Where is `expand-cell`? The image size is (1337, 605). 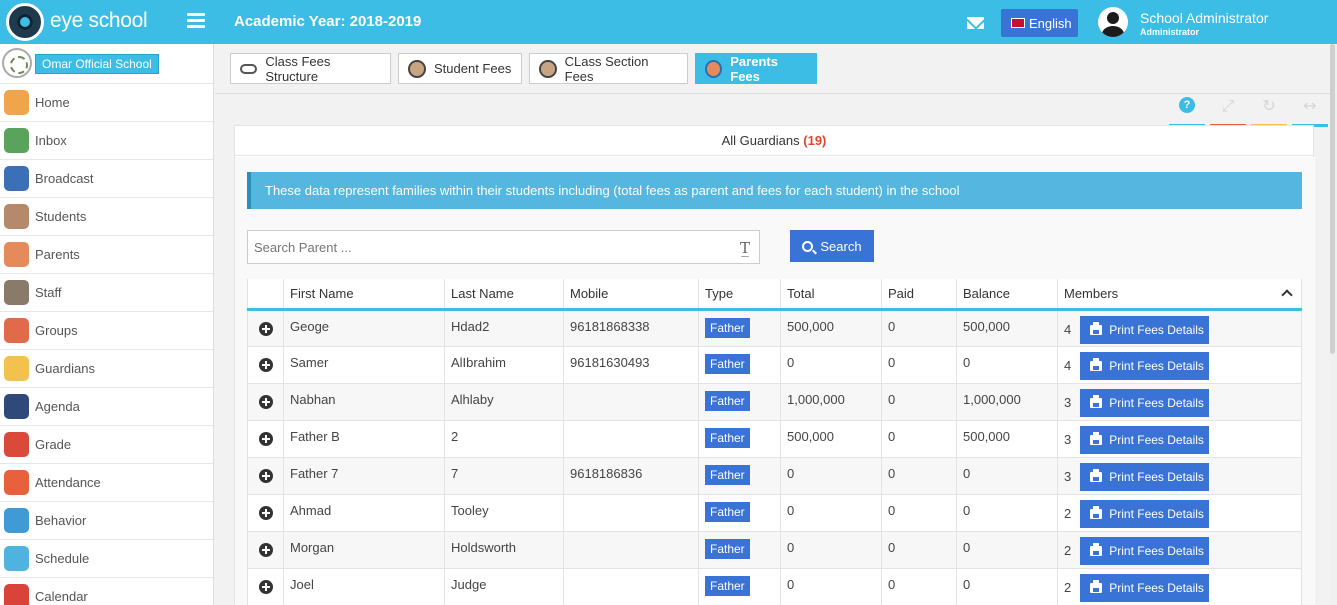 expand-cell is located at coordinates (265, 586).